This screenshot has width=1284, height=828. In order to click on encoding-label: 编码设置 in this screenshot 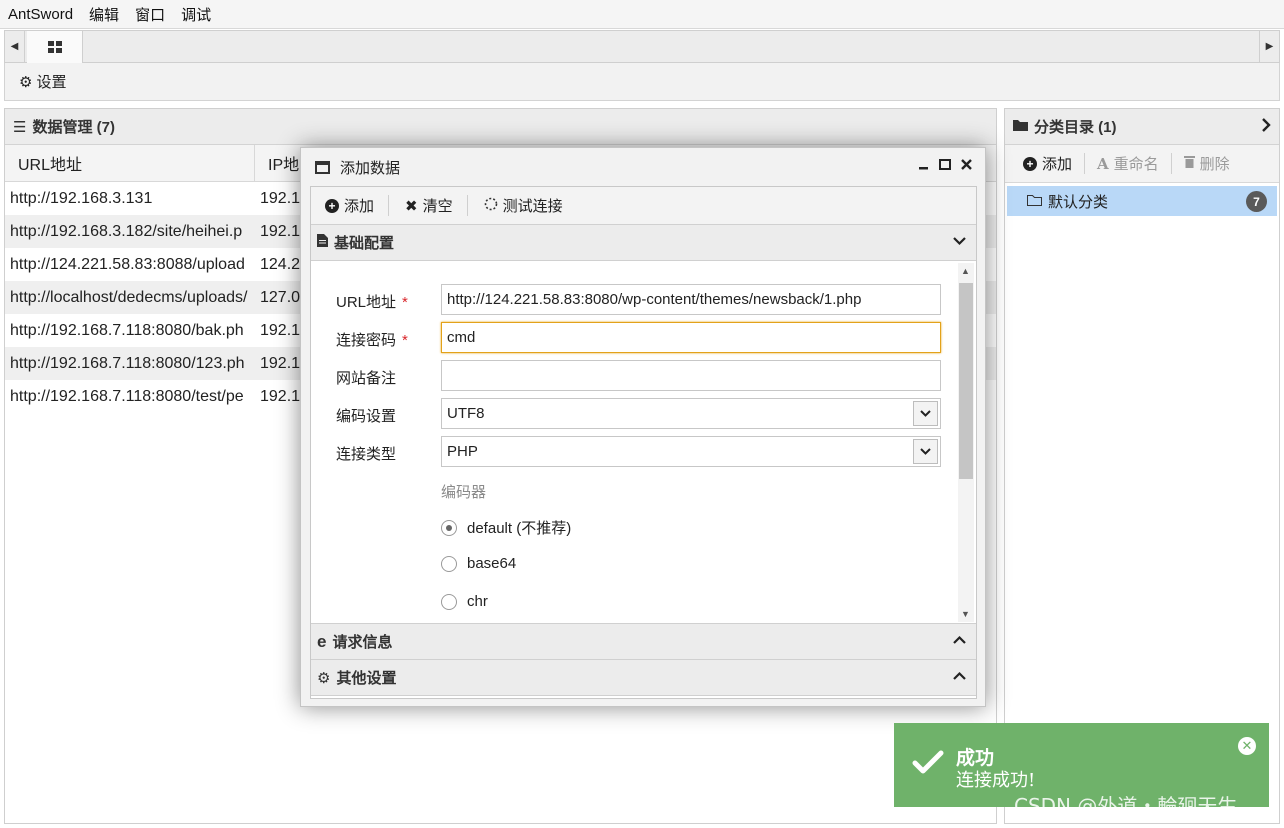, I will do `click(366, 416)`.